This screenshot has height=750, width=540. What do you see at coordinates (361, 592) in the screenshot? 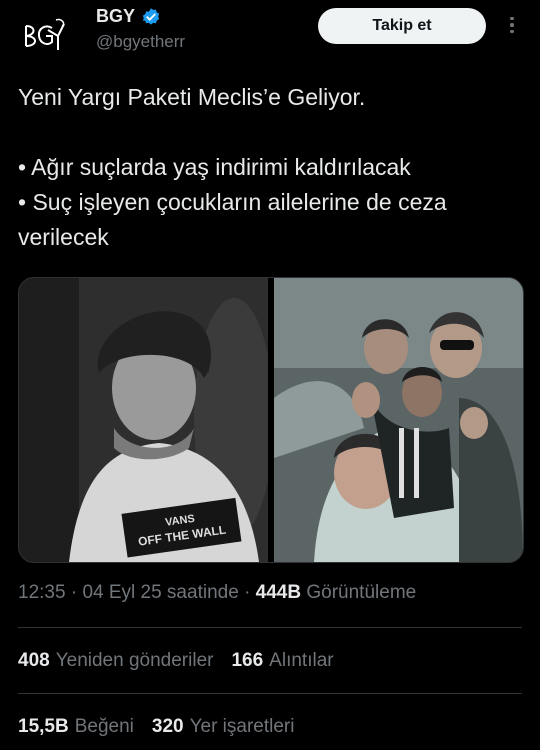
I see `views-label: Görüntüleme` at bounding box center [361, 592].